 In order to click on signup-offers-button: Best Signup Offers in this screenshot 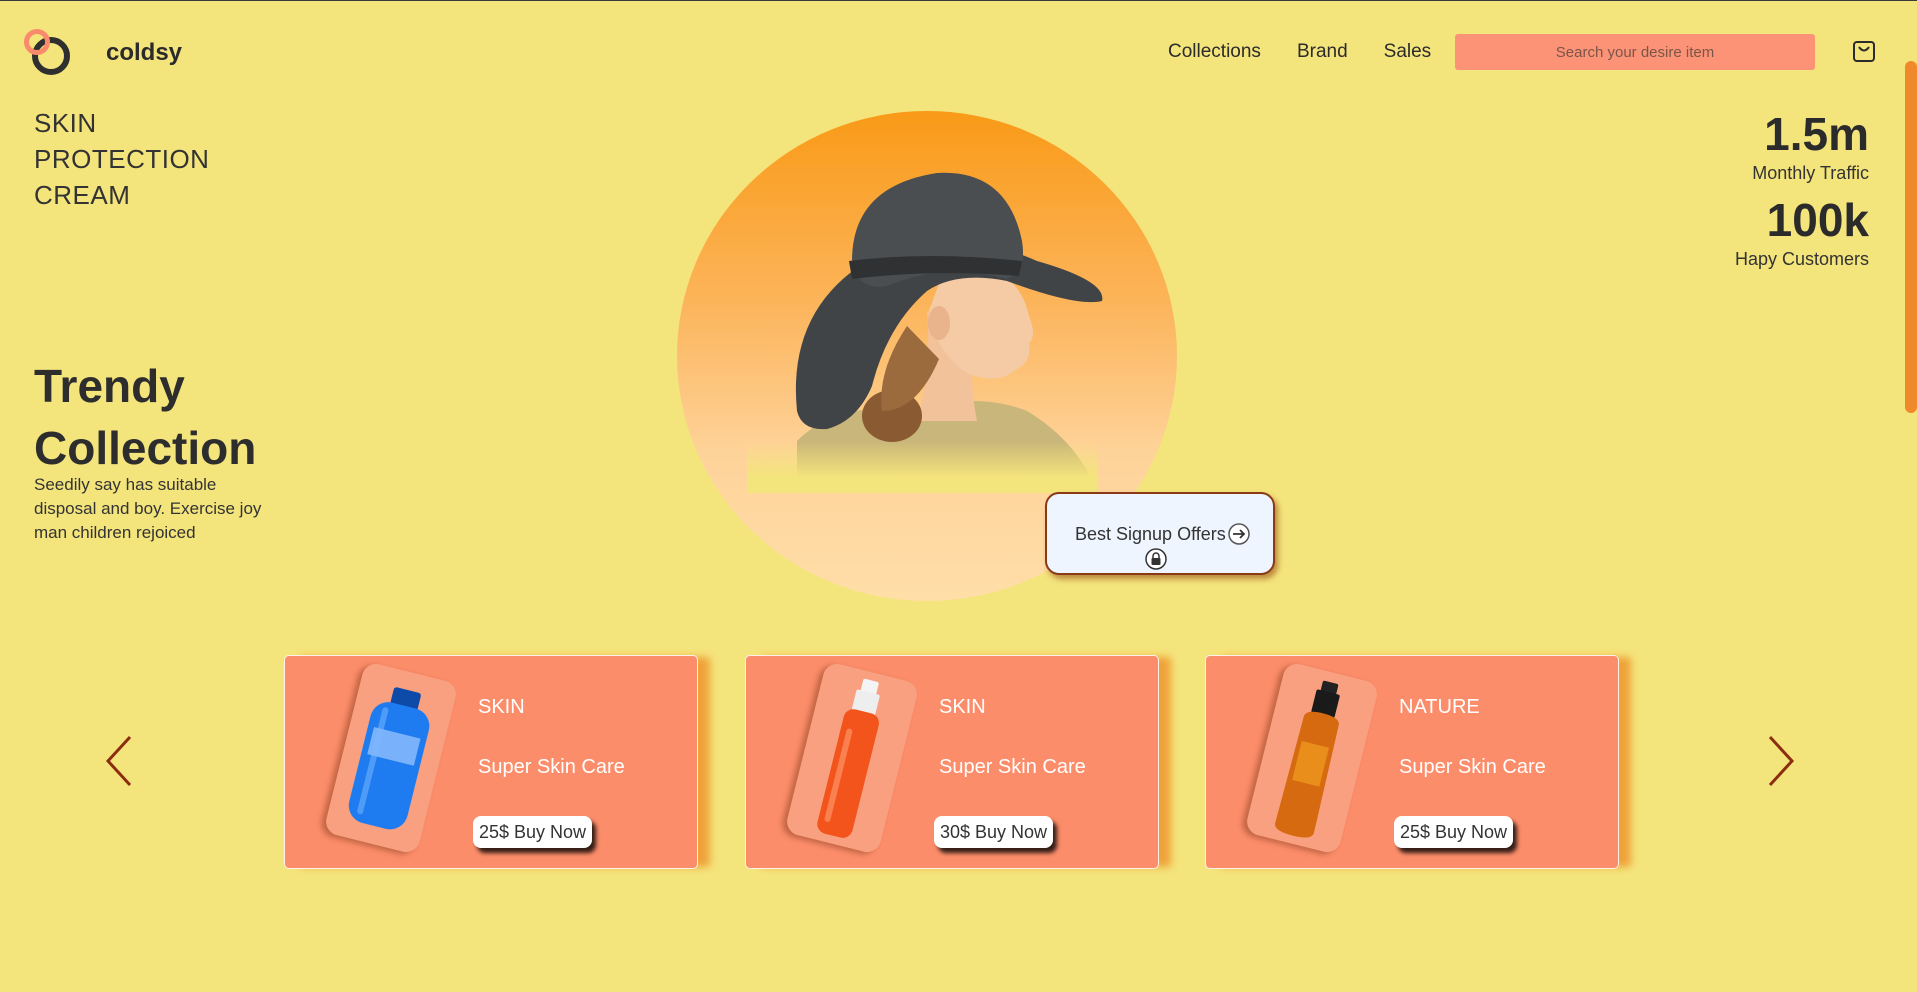, I will do `click(1160, 533)`.